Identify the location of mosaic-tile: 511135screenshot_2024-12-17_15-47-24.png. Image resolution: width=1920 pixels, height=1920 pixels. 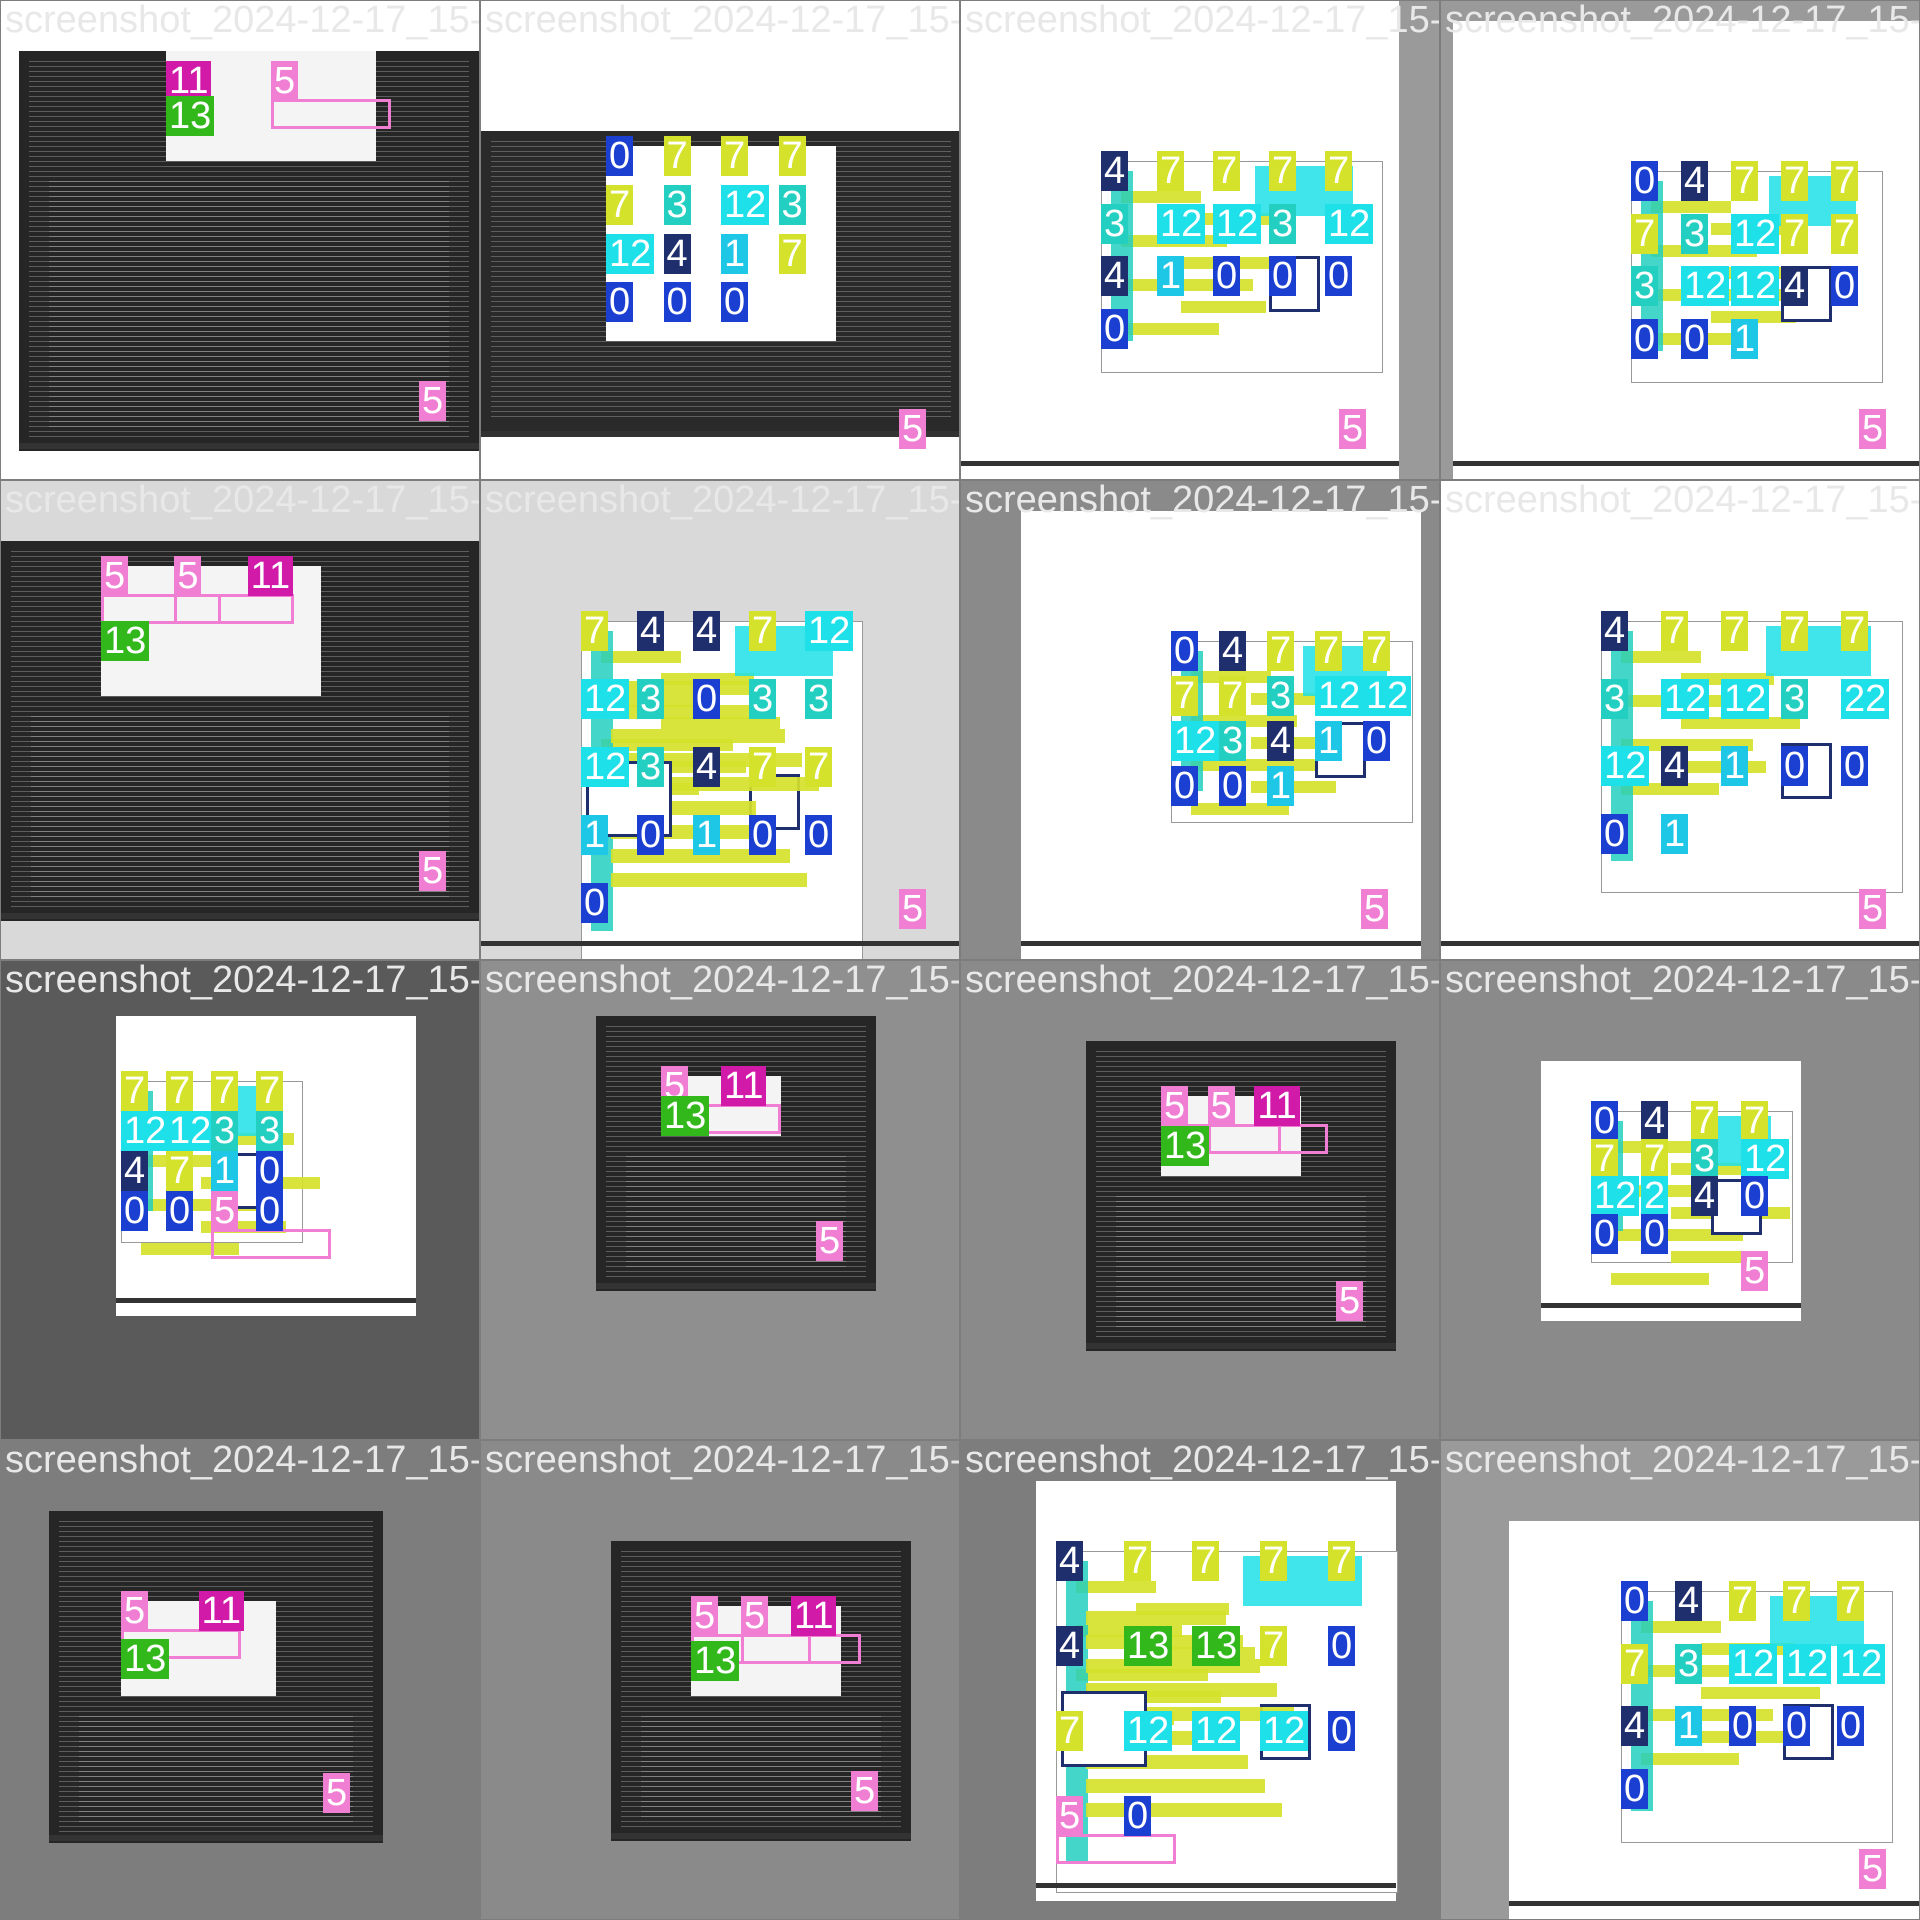
(720, 1200).